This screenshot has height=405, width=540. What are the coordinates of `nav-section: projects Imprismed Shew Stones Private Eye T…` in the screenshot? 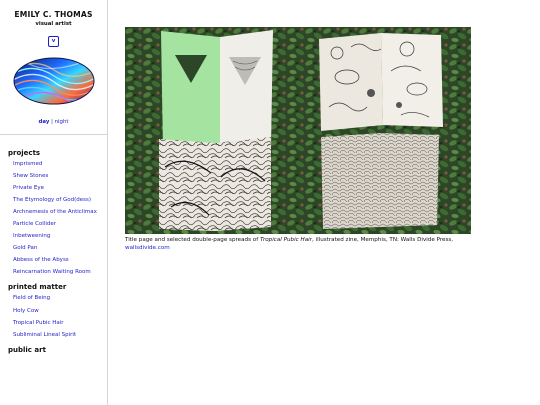 It's located at (53, 213).